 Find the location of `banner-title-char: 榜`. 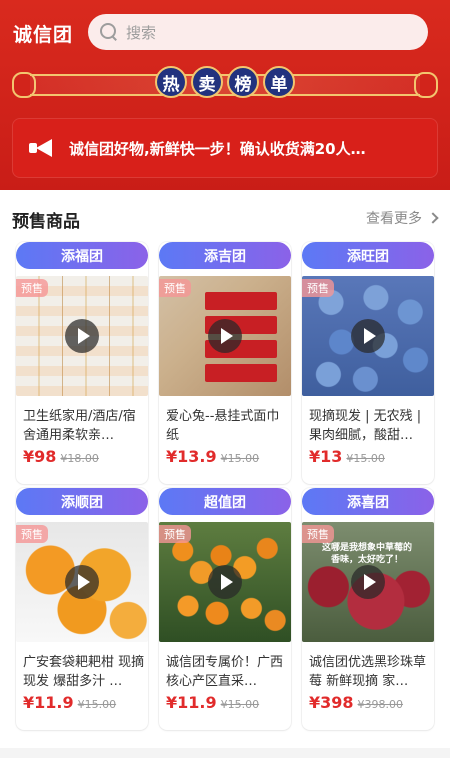

banner-title-char: 榜 is located at coordinates (243, 82).